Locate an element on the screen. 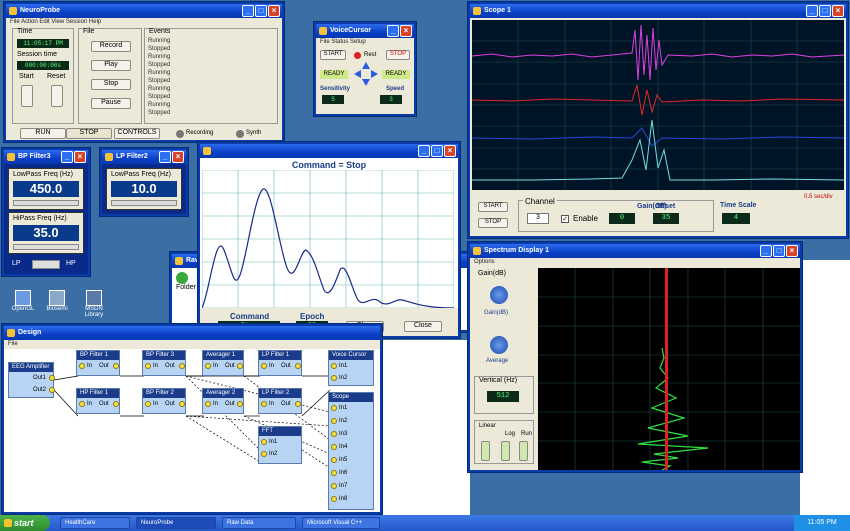 Image resolution: width=850 pixels, height=531 pixels. pause-button: Pause is located at coordinates (111, 103).